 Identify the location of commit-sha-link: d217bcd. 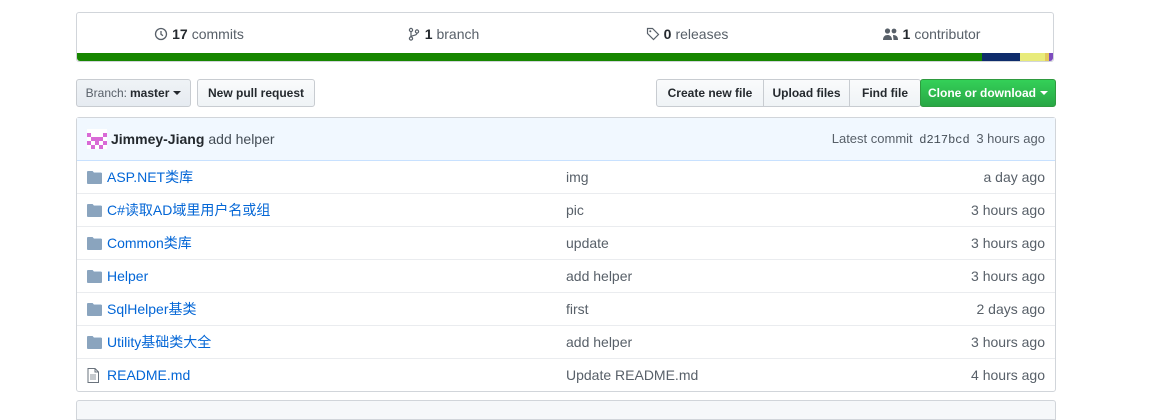
(944, 140).